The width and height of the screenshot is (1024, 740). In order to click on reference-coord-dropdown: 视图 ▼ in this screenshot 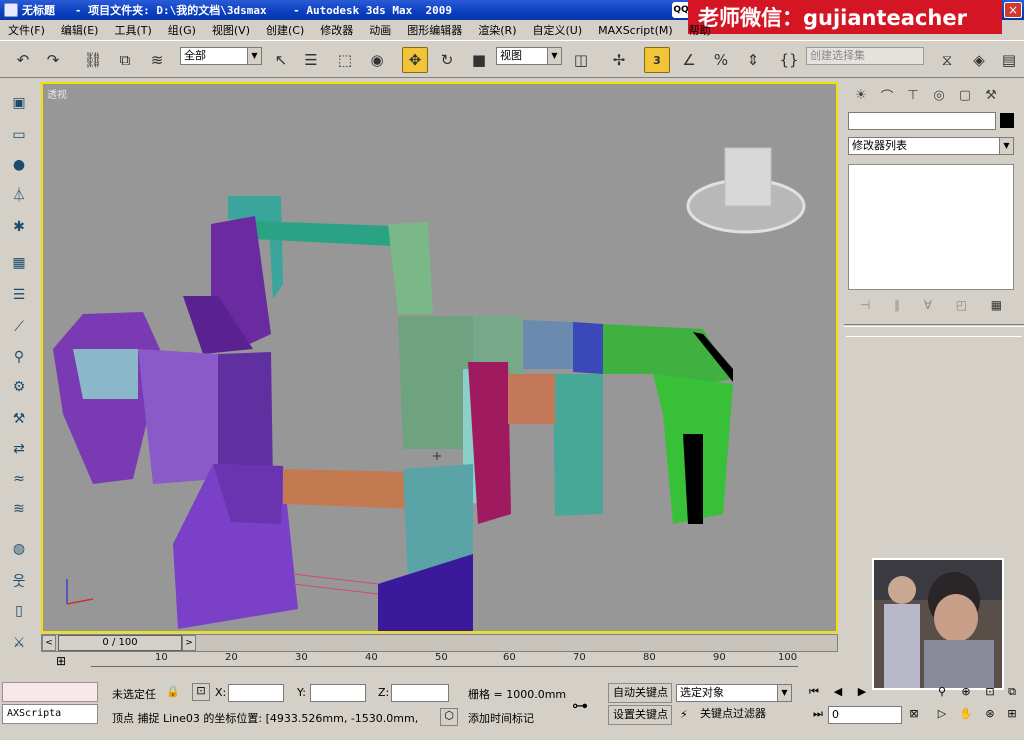, I will do `click(529, 56)`.